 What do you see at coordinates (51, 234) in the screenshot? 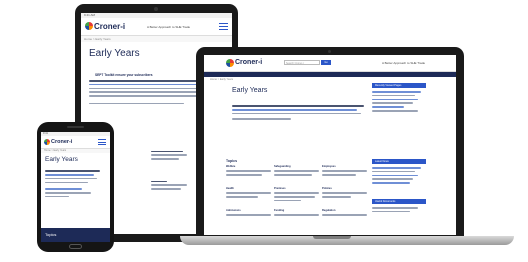
I see `phone-topics-label: Topics` at bounding box center [51, 234].